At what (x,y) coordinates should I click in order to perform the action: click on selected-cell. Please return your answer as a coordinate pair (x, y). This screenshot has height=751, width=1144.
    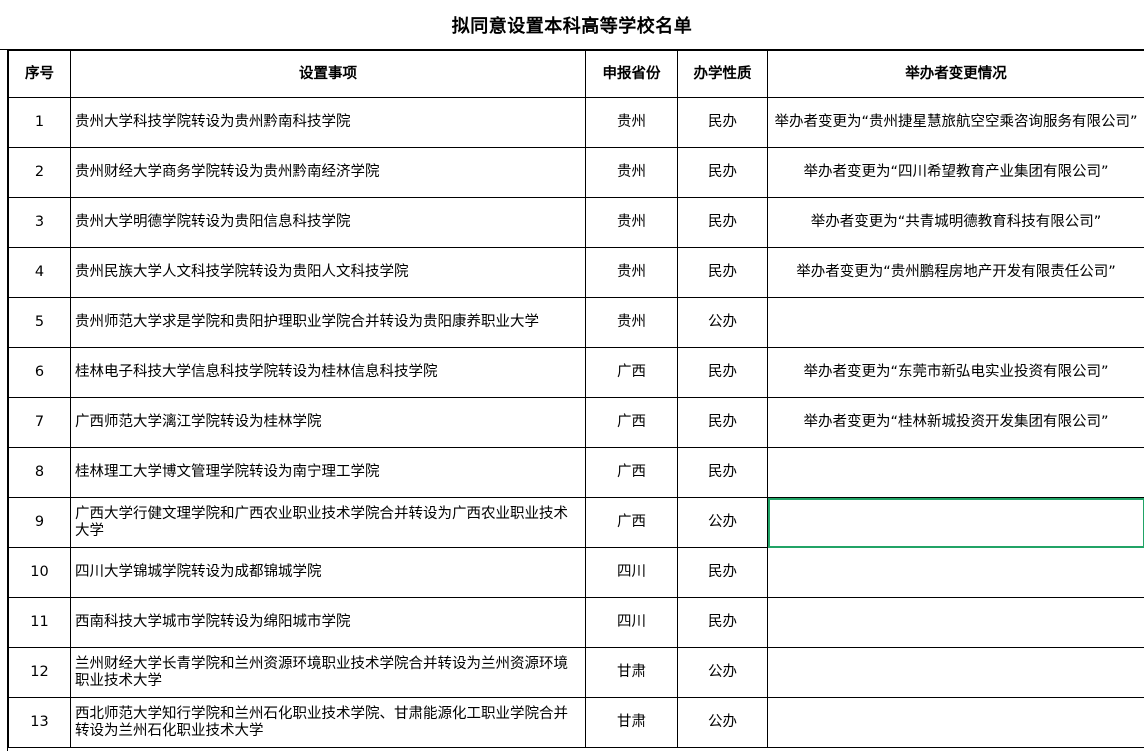
    Looking at the image, I should click on (955, 522).